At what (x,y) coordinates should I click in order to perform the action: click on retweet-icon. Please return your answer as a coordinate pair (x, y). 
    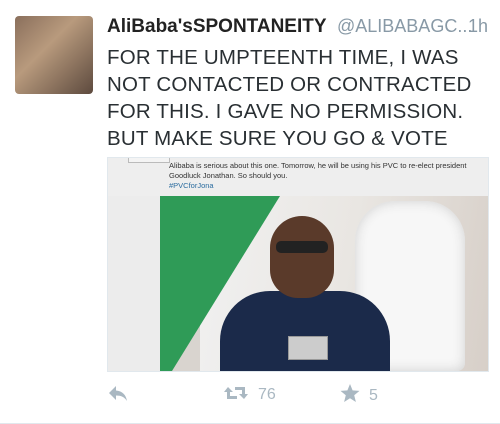
    Looking at the image, I should click on (236, 395).